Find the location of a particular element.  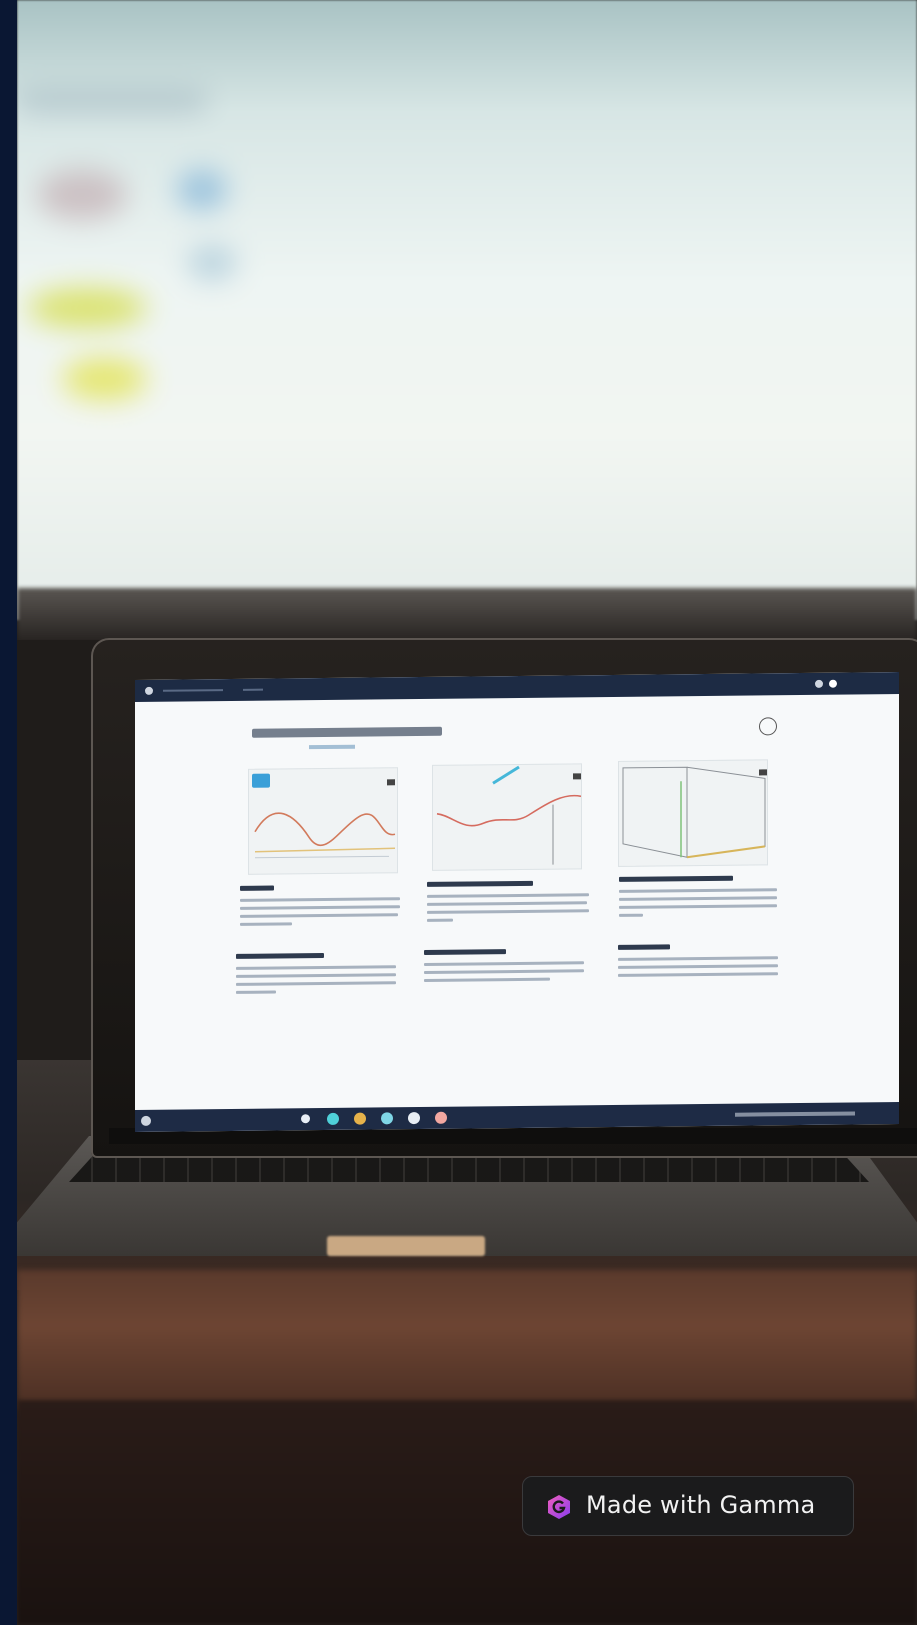

made-with-gamma-badge: Made with Gamma is located at coordinates (688, 1506).